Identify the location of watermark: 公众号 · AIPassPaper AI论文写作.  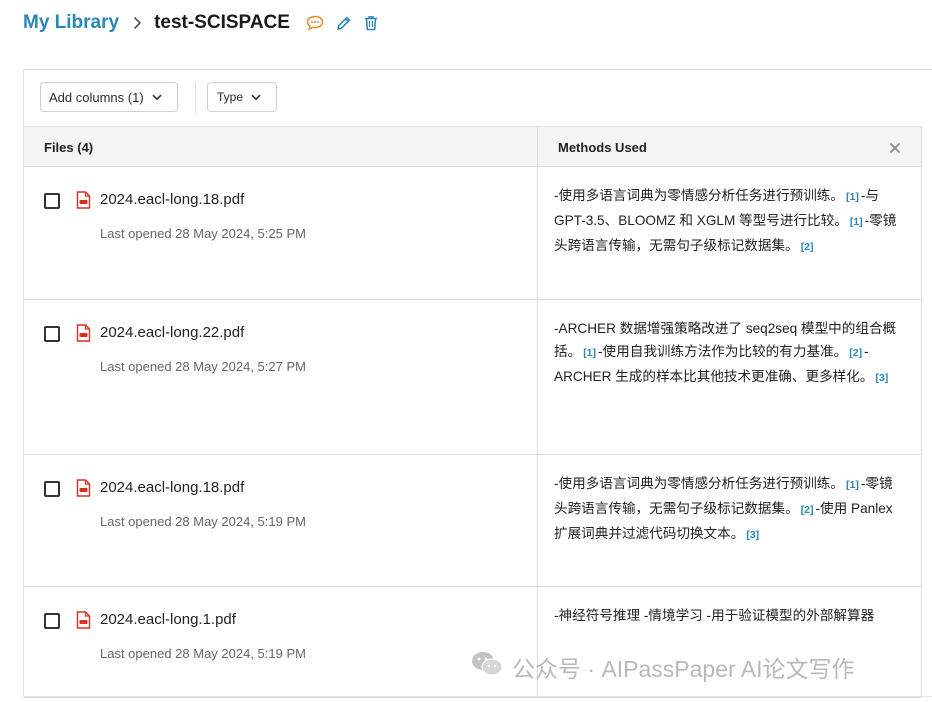
(662, 667).